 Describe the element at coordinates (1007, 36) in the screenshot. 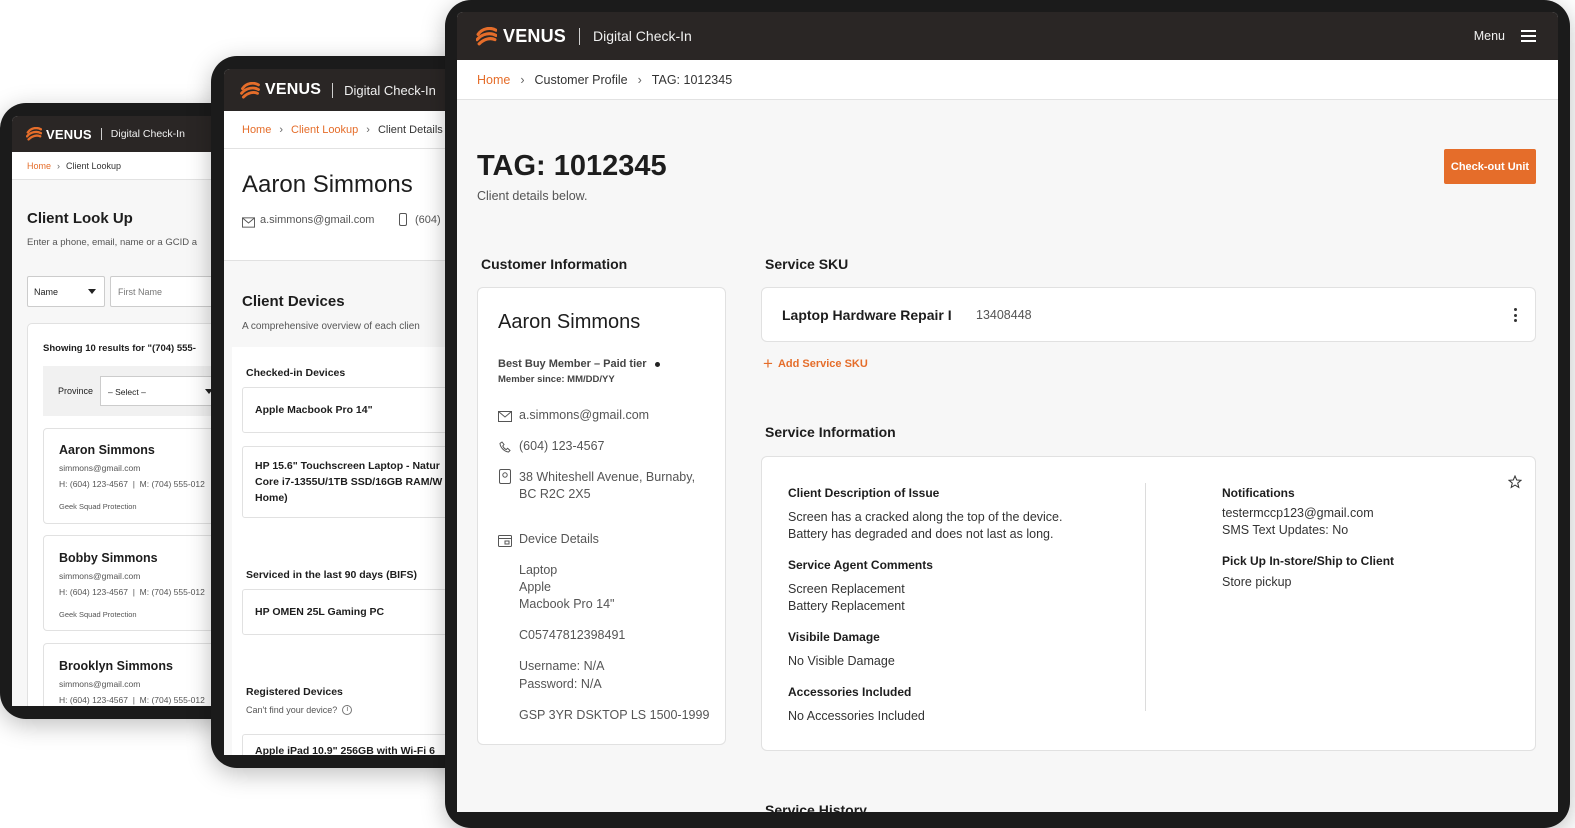

I see `app-header: VENUS Digital Check-In Menu` at that location.